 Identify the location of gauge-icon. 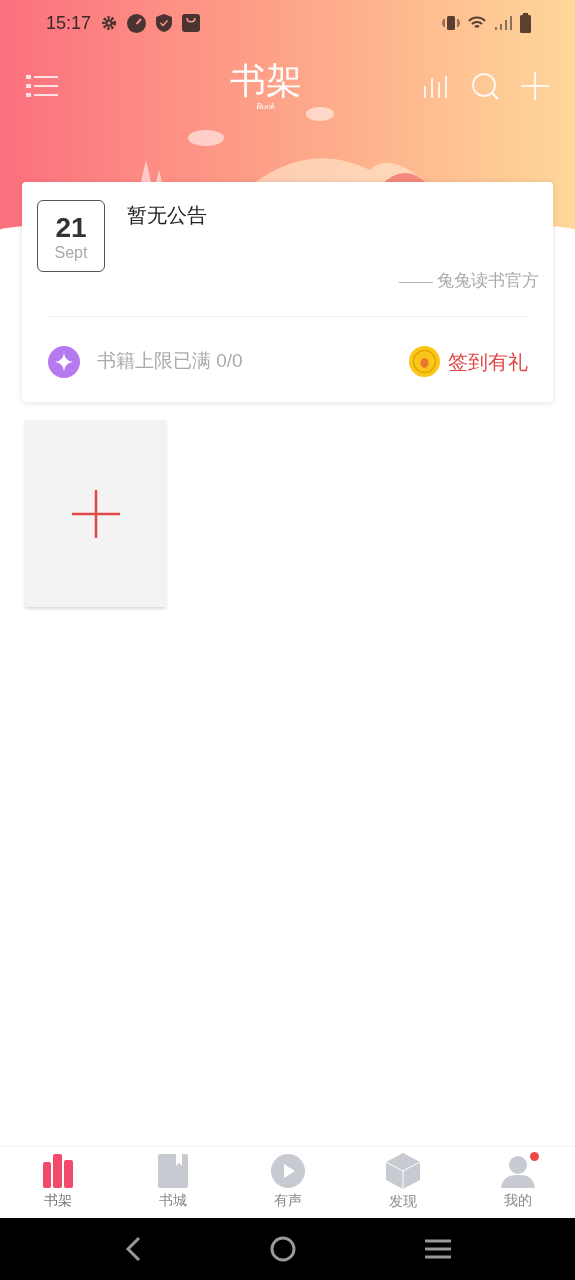
(137, 23).